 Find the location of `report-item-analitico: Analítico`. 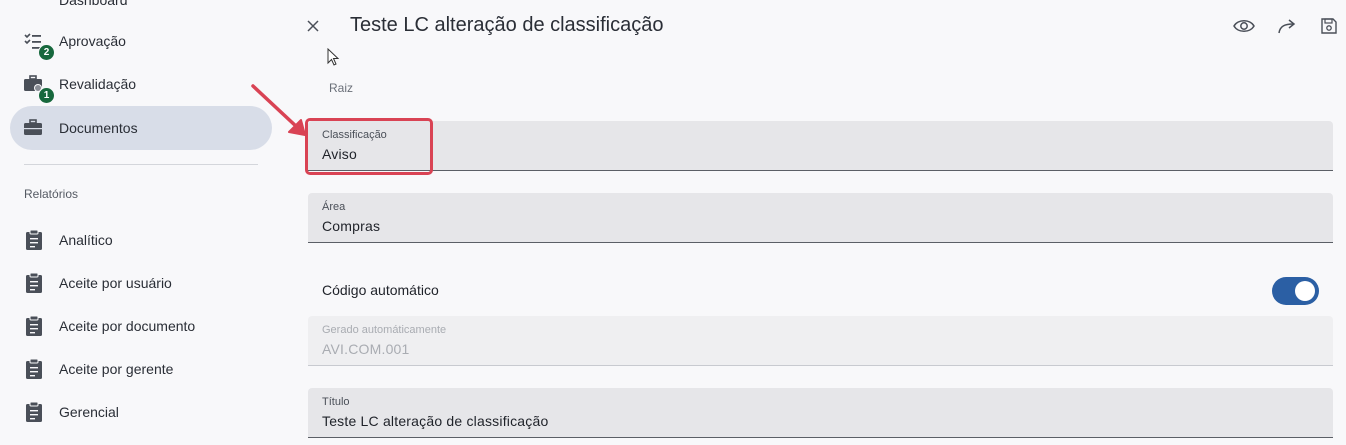

report-item-analitico: Analítico is located at coordinates (141, 240).